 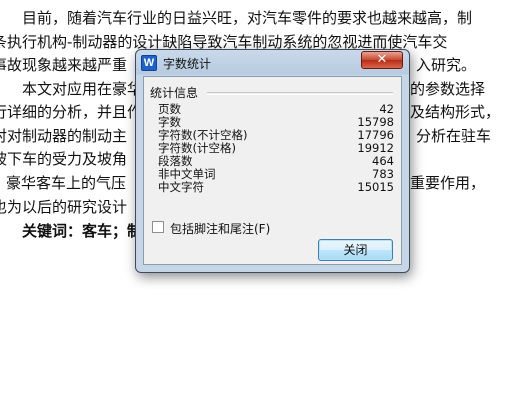 What do you see at coordinates (247, 18) in the screenshot?
I see `doc-line: 目前，随着汽车行业的日益兴旺，对汽车零件的要求也越来越高，制` at bounding box center [247, 18].